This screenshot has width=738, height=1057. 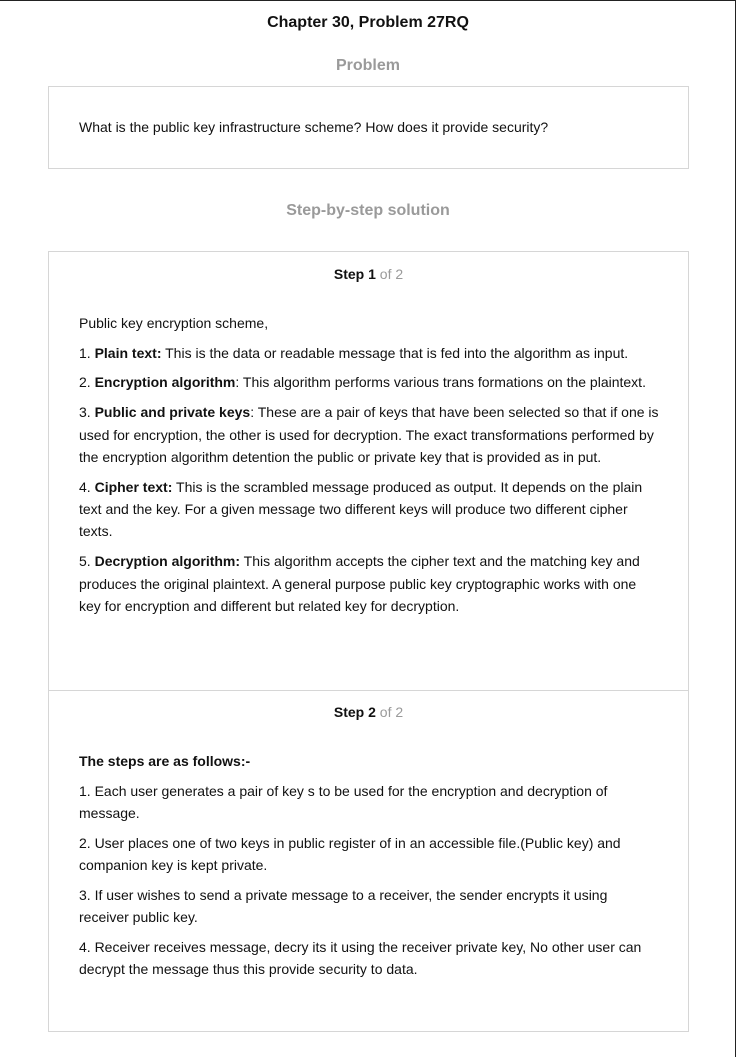 I want to click on step-2-intro-text: The steps are as follows:-, so click(x=165, y=761).